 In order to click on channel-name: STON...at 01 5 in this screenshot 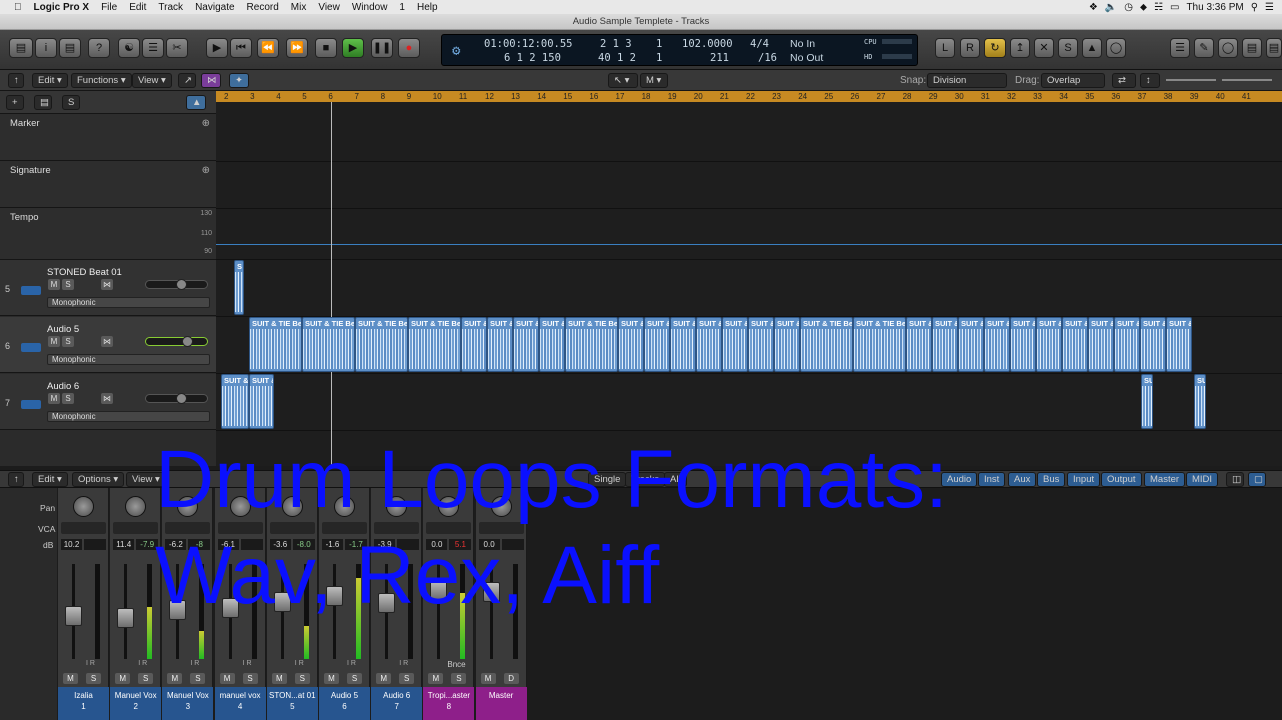, I will do `click(292, 703)`.